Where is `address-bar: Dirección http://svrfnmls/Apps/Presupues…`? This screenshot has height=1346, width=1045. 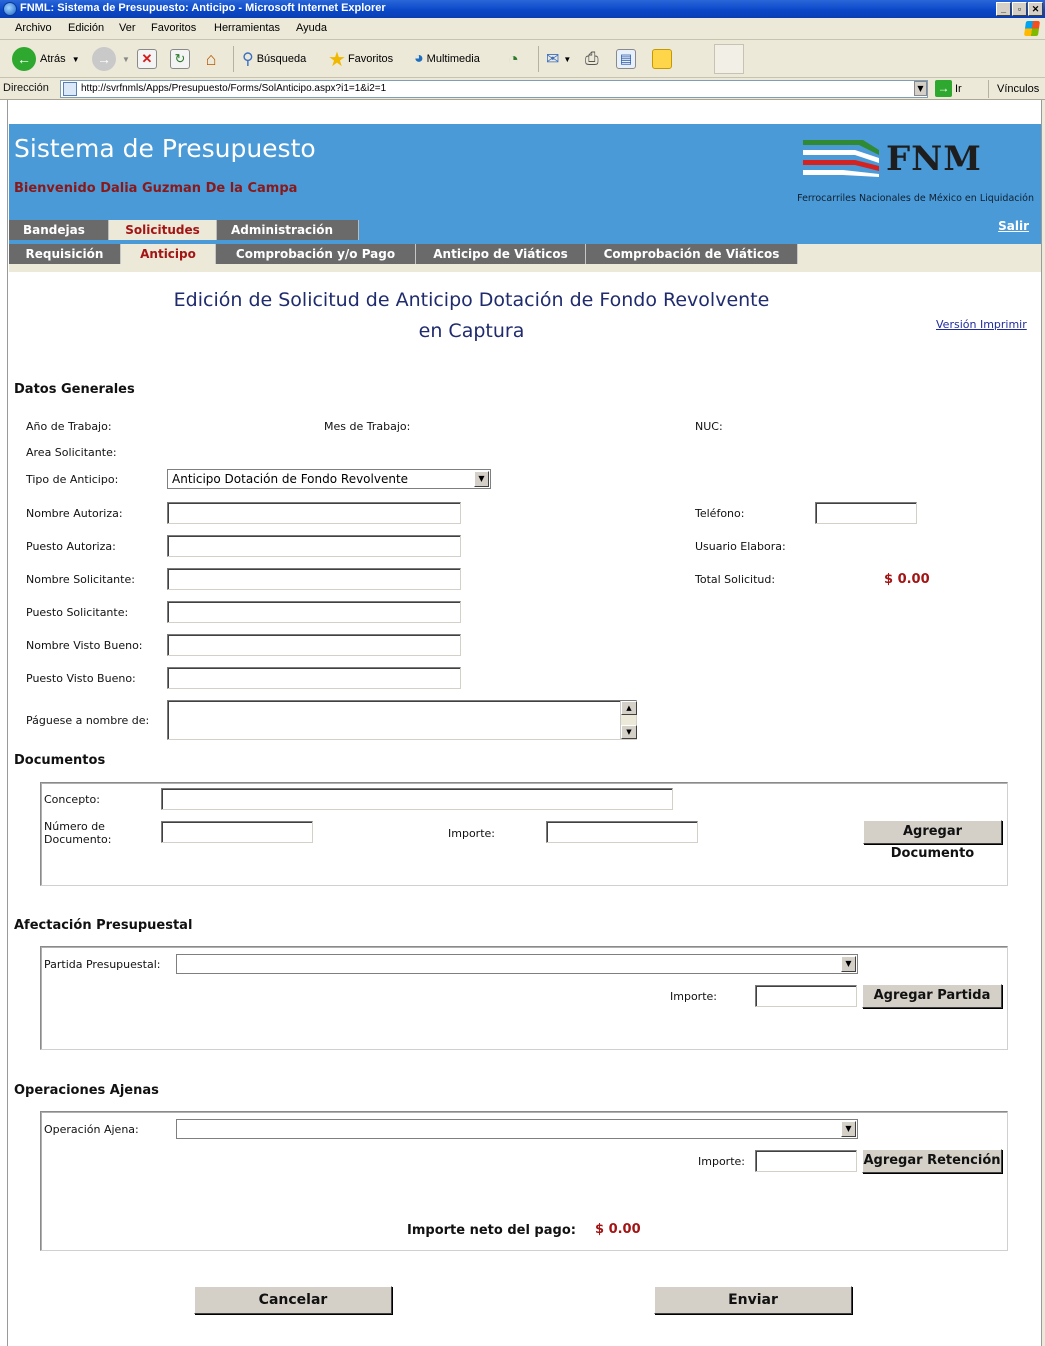
address-bar: Dirección http://svrfnmls/Apps/Presupues… is located at coordinates (522, 89).